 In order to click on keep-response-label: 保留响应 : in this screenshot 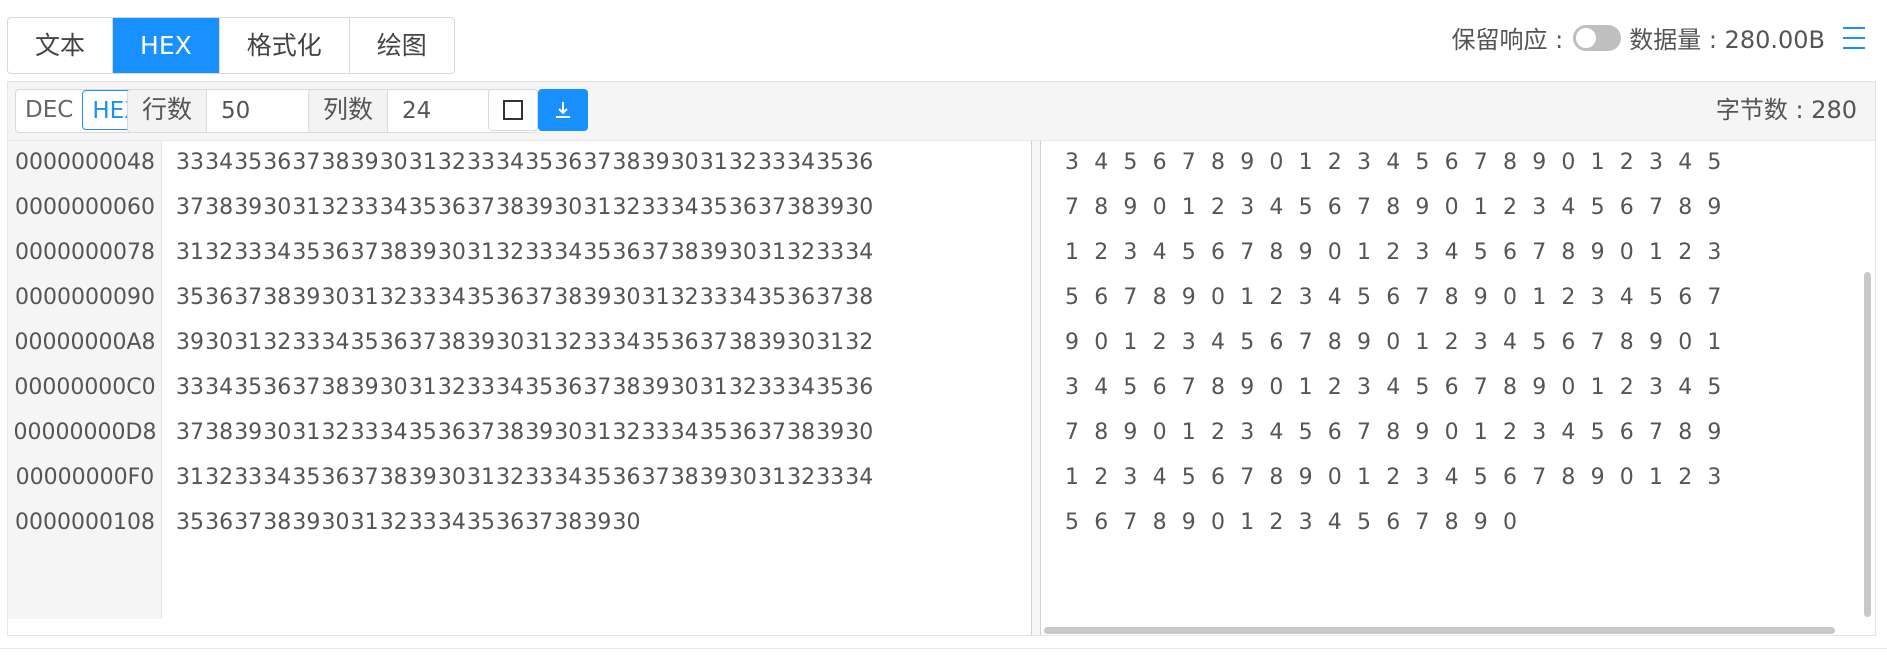, I will do `click(1507, 40)`.